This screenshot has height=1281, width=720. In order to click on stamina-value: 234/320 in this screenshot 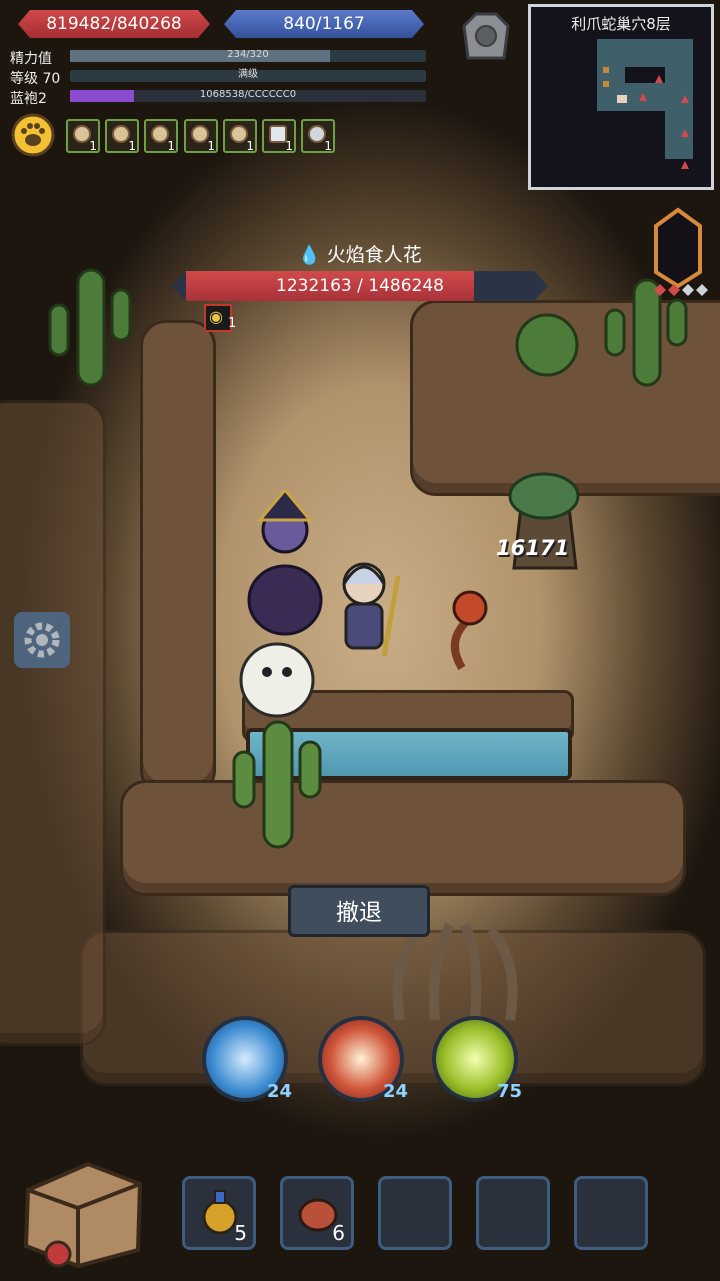, I will do `click(248, 54)`.